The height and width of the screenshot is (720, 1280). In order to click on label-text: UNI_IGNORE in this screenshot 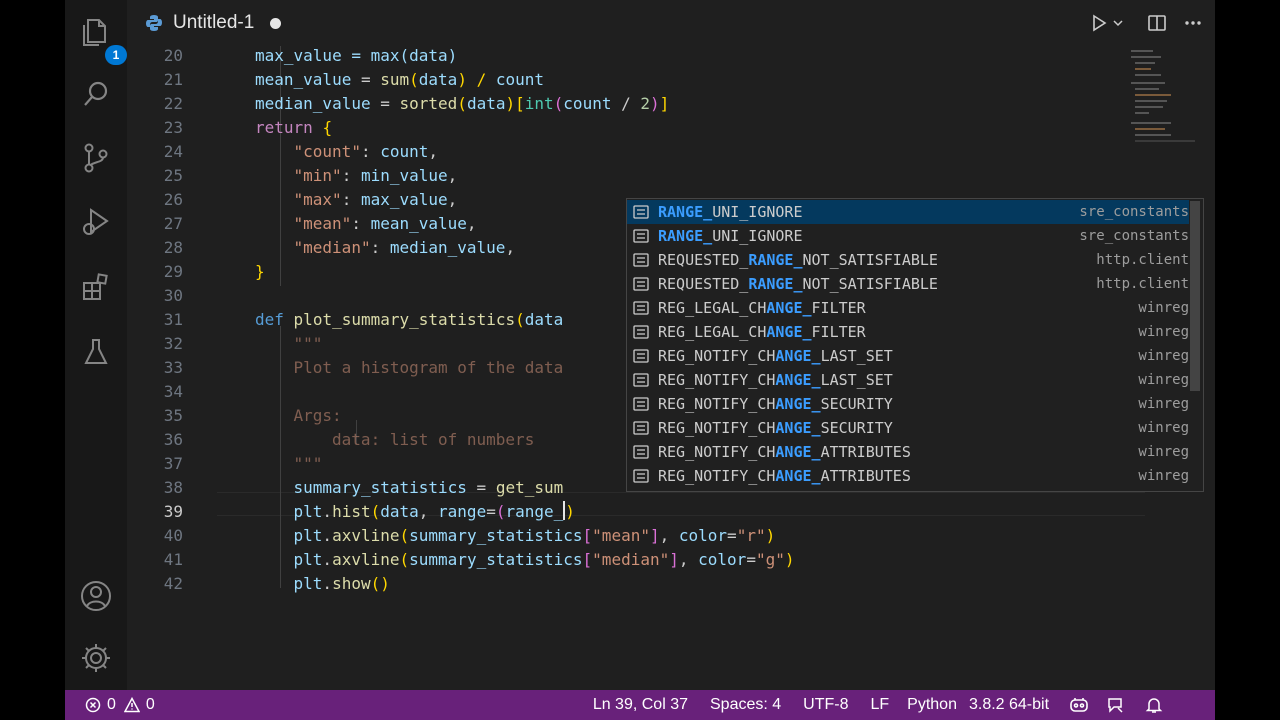, I will do `click(757, 236)`.